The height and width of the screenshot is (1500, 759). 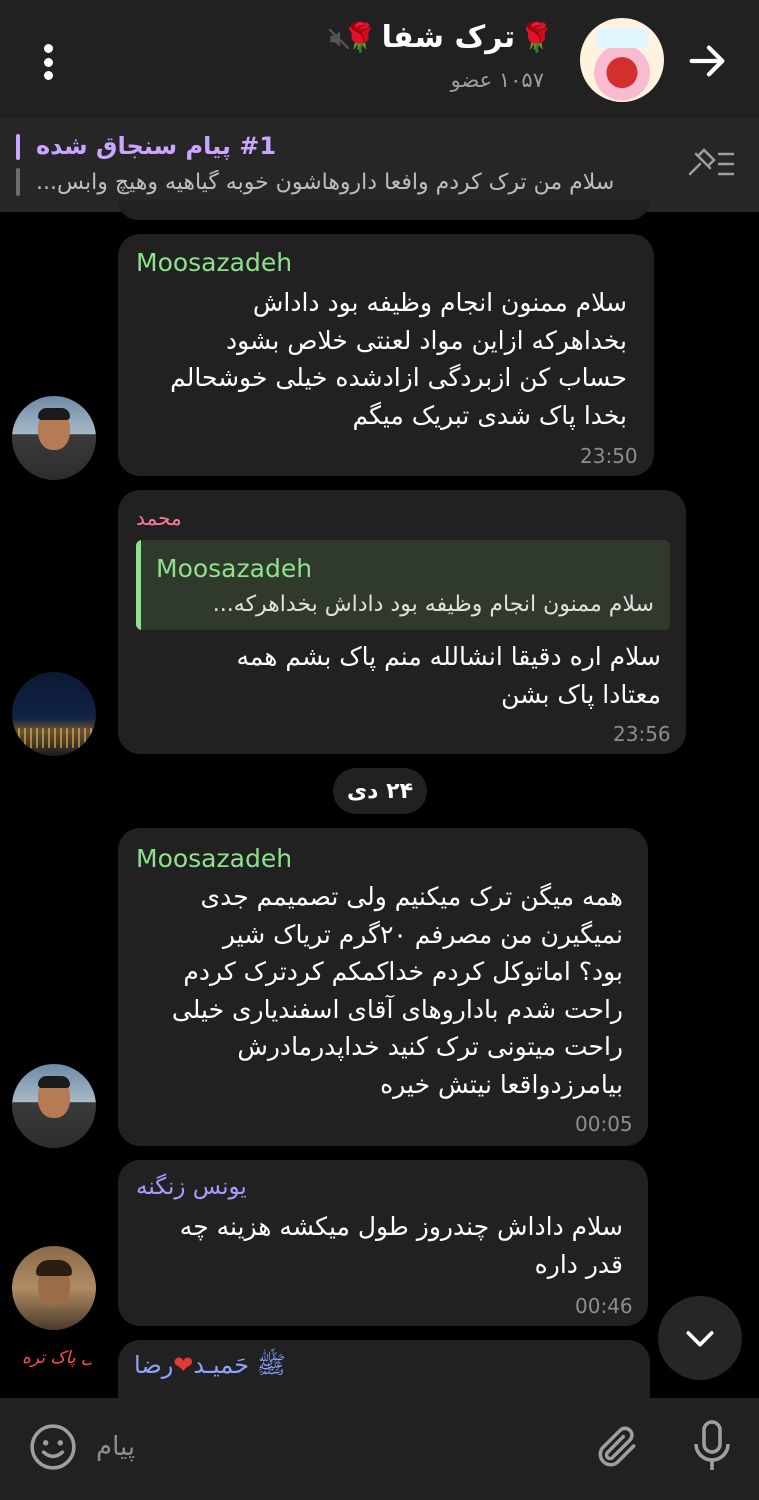 I want to click on channel-title-text: ترک شفا, so click(x=448, y=37).